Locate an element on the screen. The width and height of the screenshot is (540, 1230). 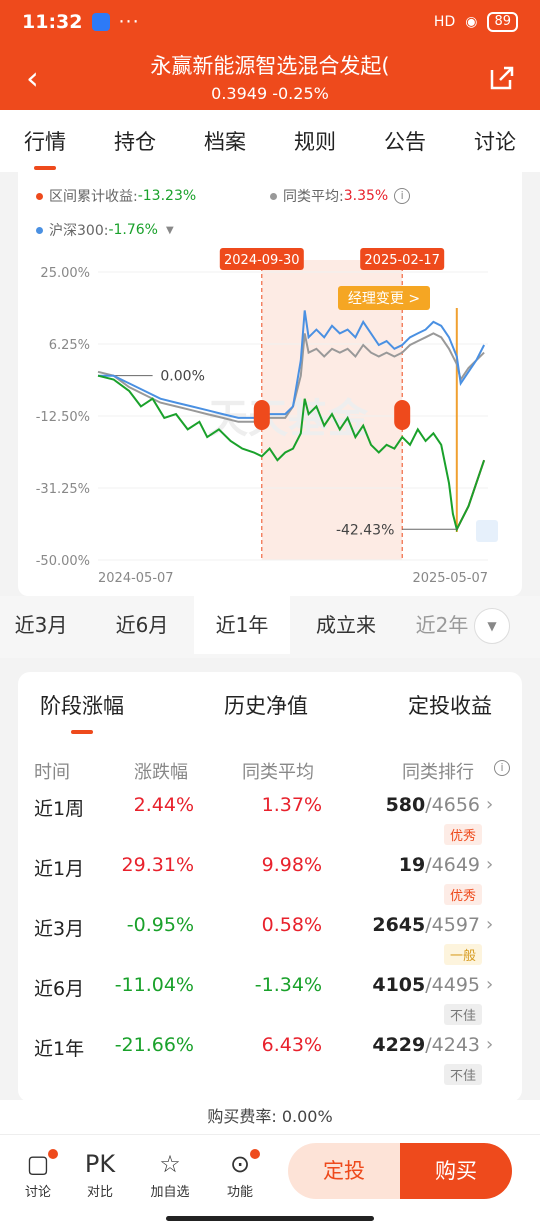
signal-label: HD is located at coordinates (444, 22).